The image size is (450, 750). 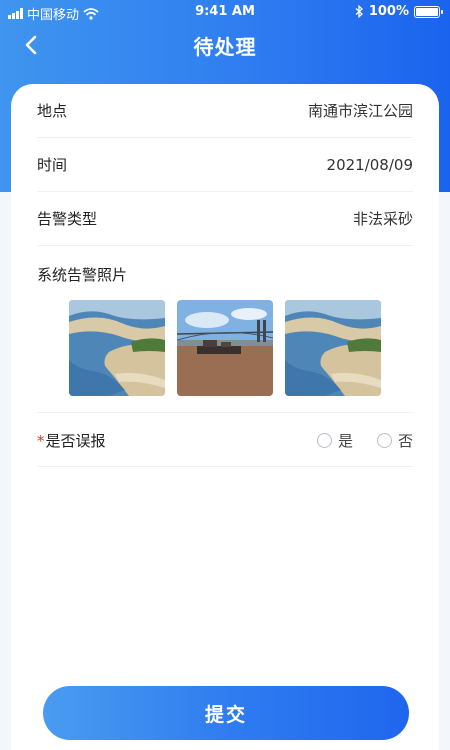 I want to click on option-yes: 是, so click(x=334, y=440).